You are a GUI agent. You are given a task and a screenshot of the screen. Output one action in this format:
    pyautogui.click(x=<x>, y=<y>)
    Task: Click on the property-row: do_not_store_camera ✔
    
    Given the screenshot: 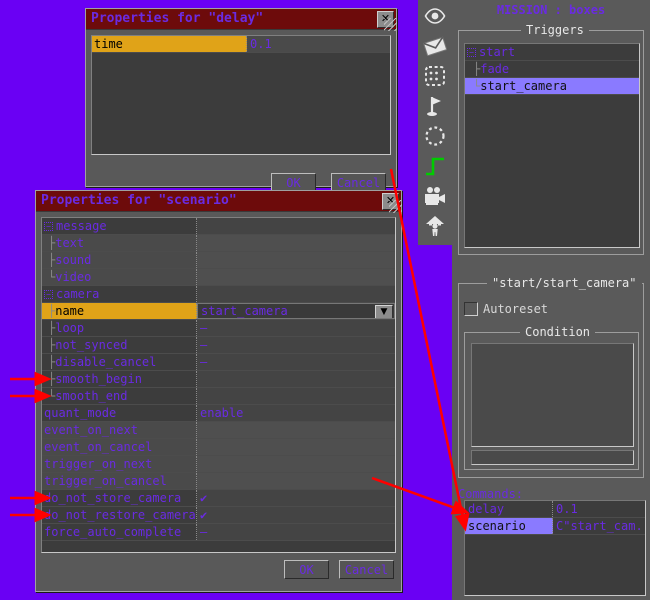 What is the action you would take?
    pyautogui.click(x=218, y=498)
    